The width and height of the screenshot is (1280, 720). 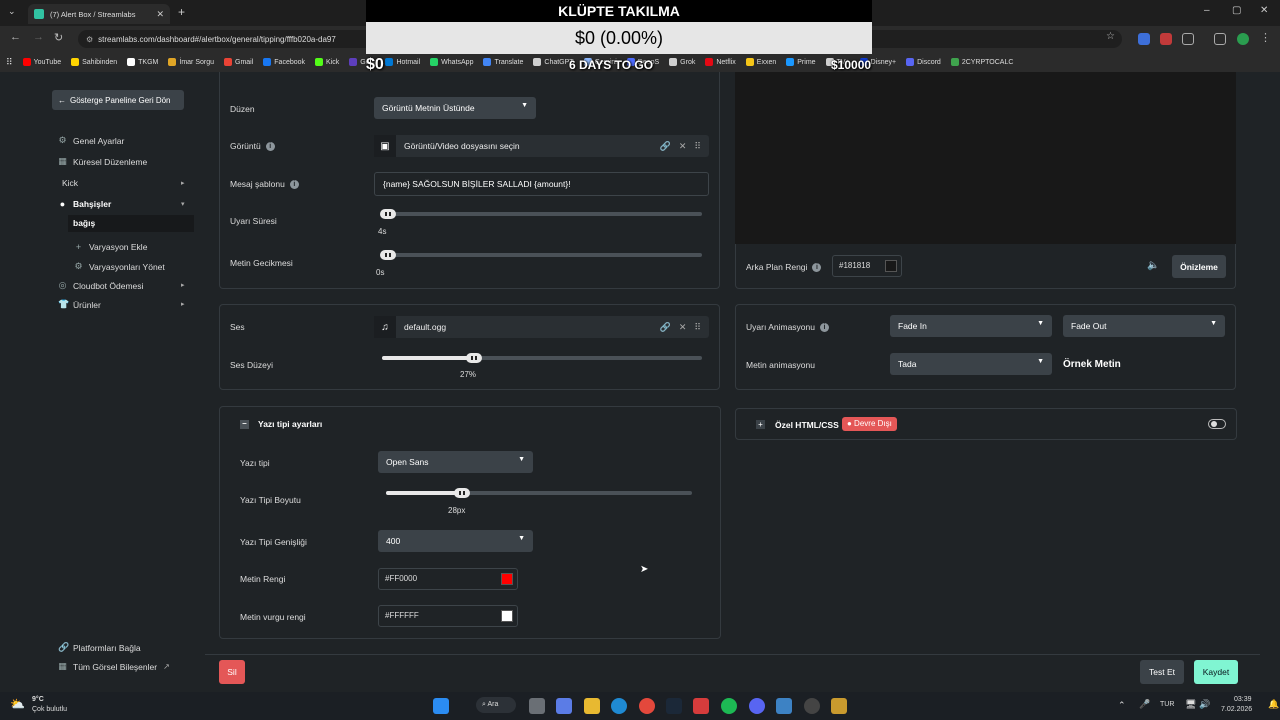 I want to click on speaker-icon: 🔊, so click(x=1204, y=704).